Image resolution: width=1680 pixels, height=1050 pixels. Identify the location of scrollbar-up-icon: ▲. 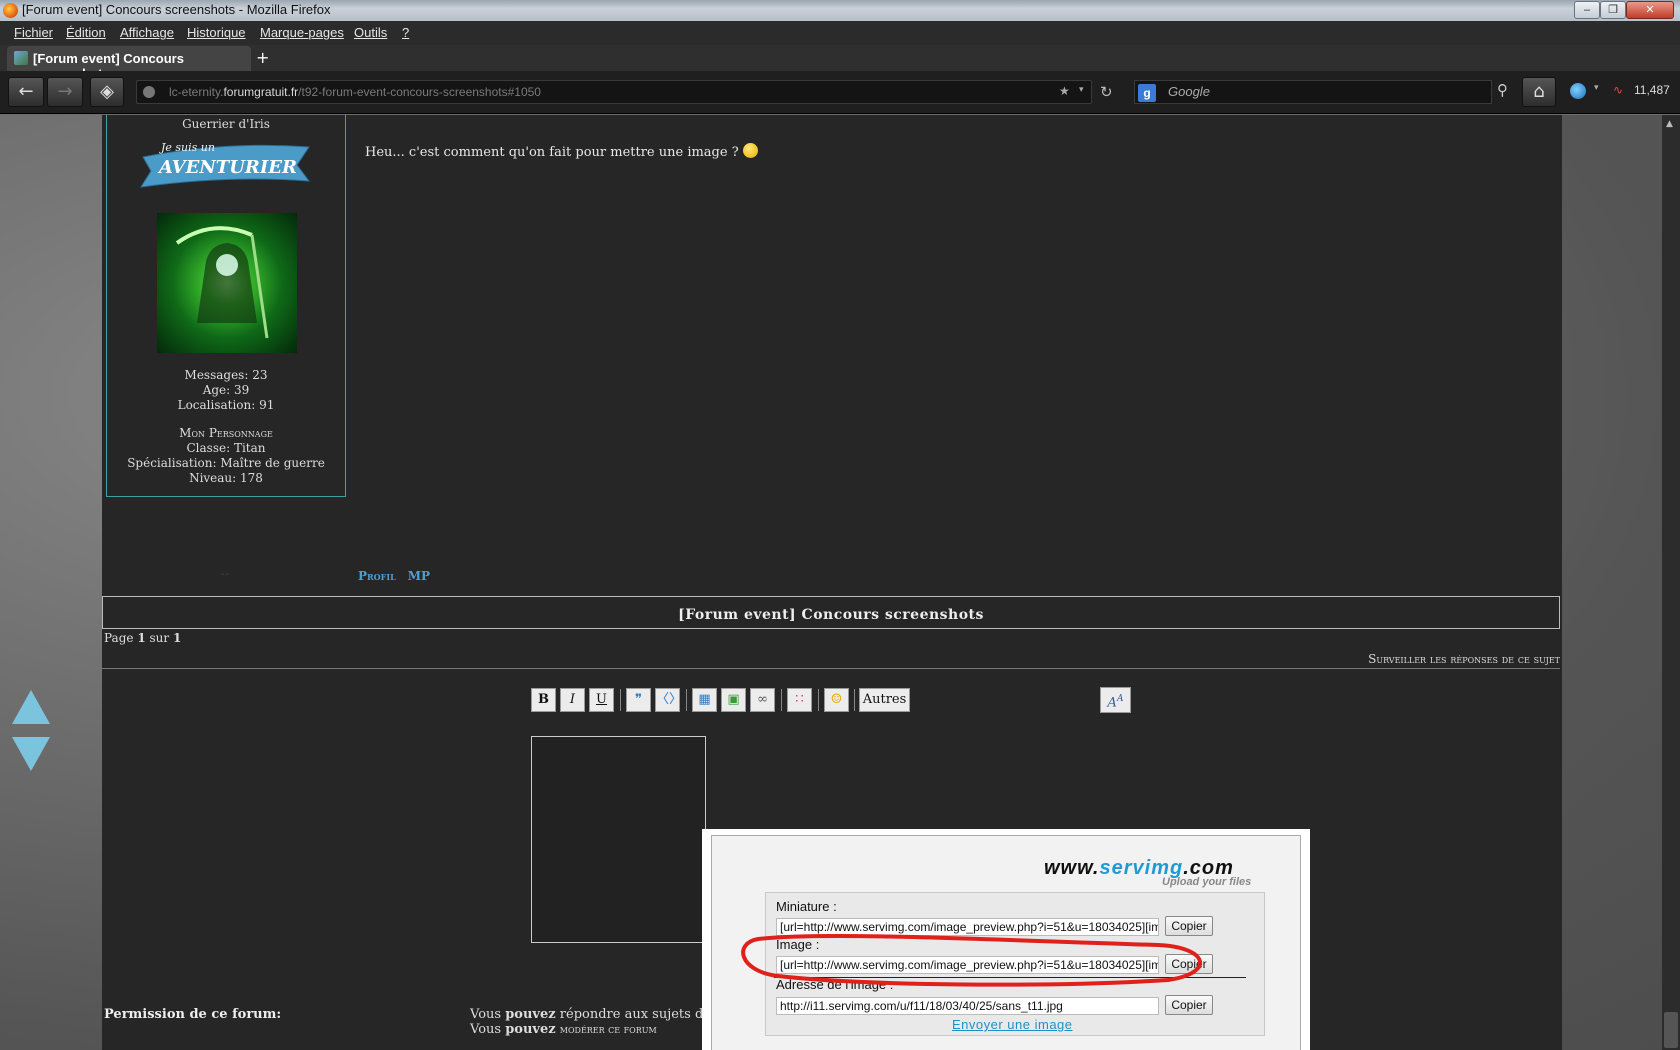
(1669, 124).